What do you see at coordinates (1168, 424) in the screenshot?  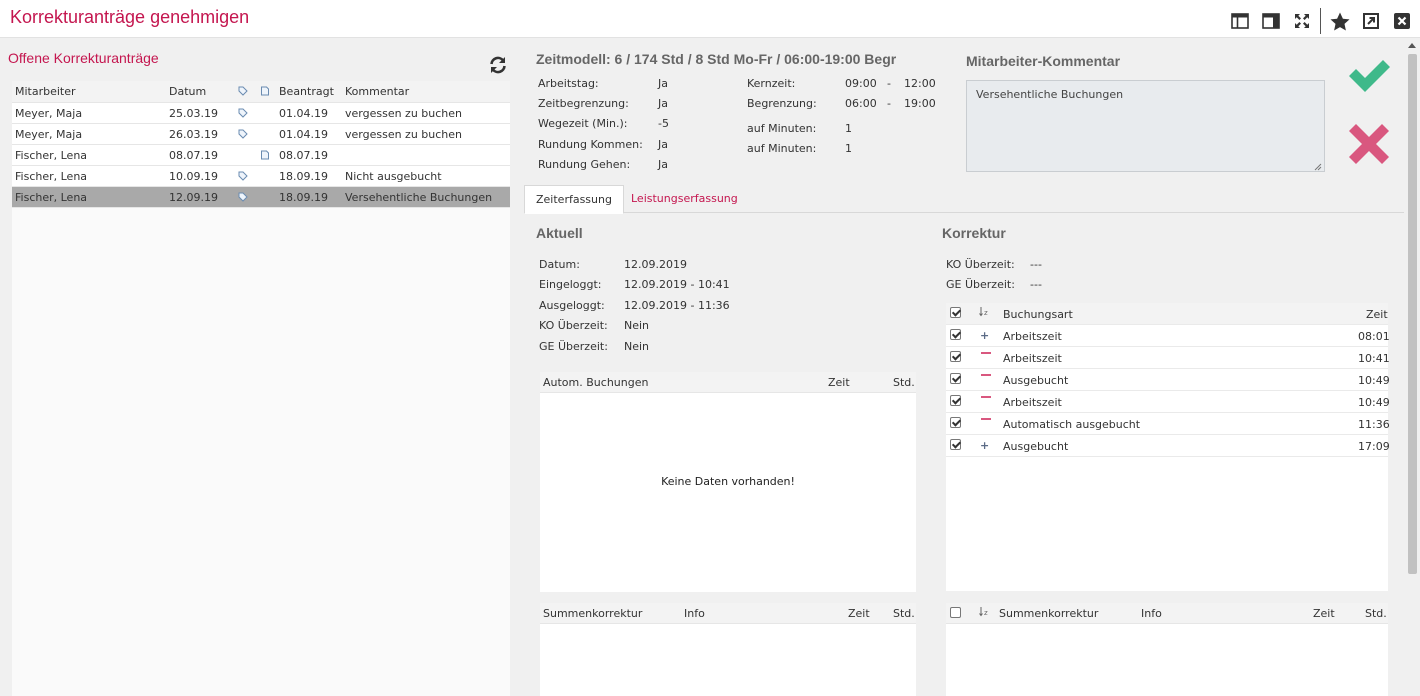 I see `korrektur-row: Automatisch ausgebucht 11:36` at bounding box center [1168, 424].